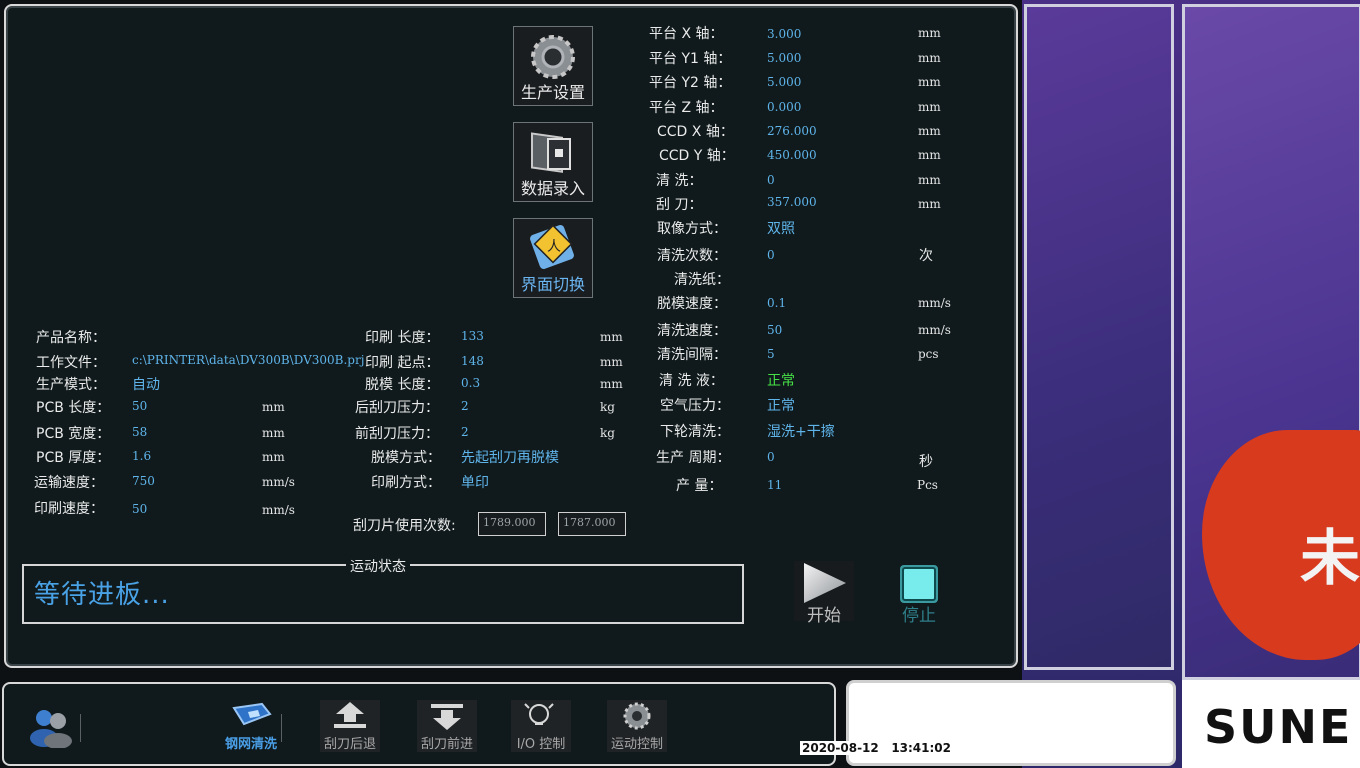  I want to click on motion-control-label: 运动控制, so click(636, 744).